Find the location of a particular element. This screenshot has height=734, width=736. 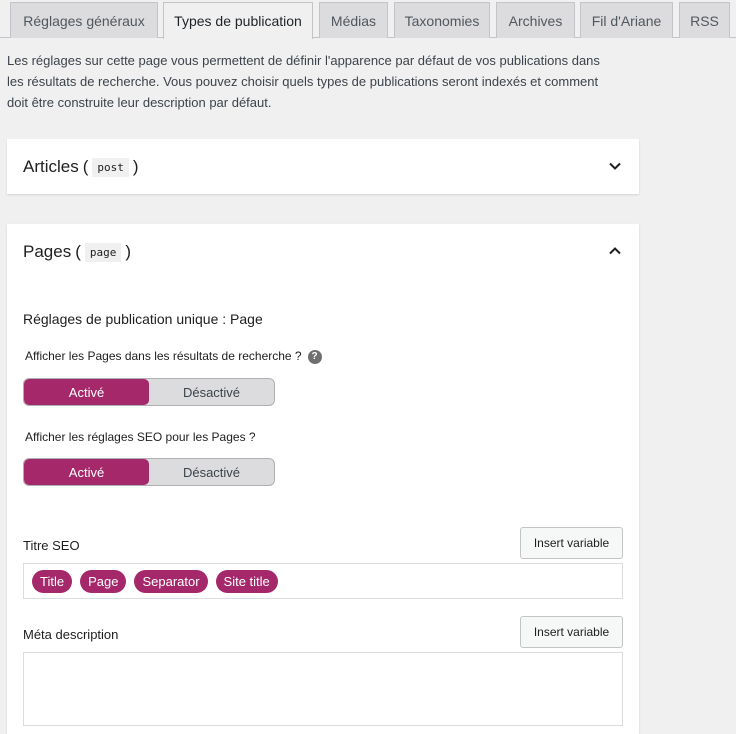

show-seo-settings-toggle: Activé Désactivé is located at coordinates (149, 472).